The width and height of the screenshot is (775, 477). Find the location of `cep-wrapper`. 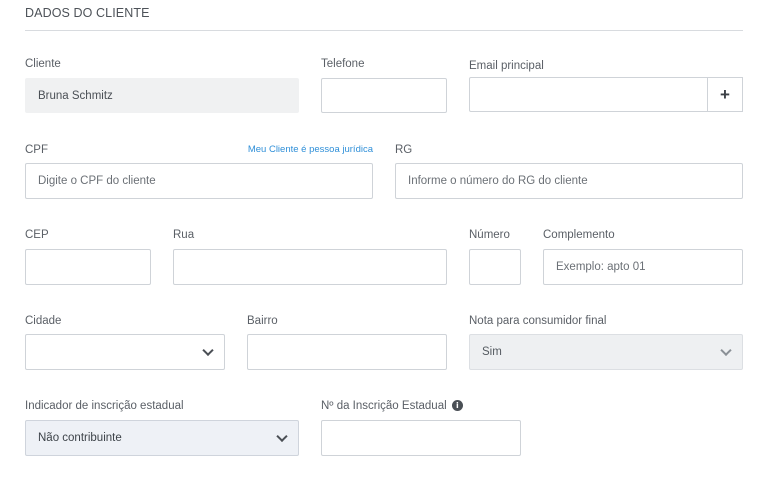

cep-wrapper is located at coordinates (88, 267).